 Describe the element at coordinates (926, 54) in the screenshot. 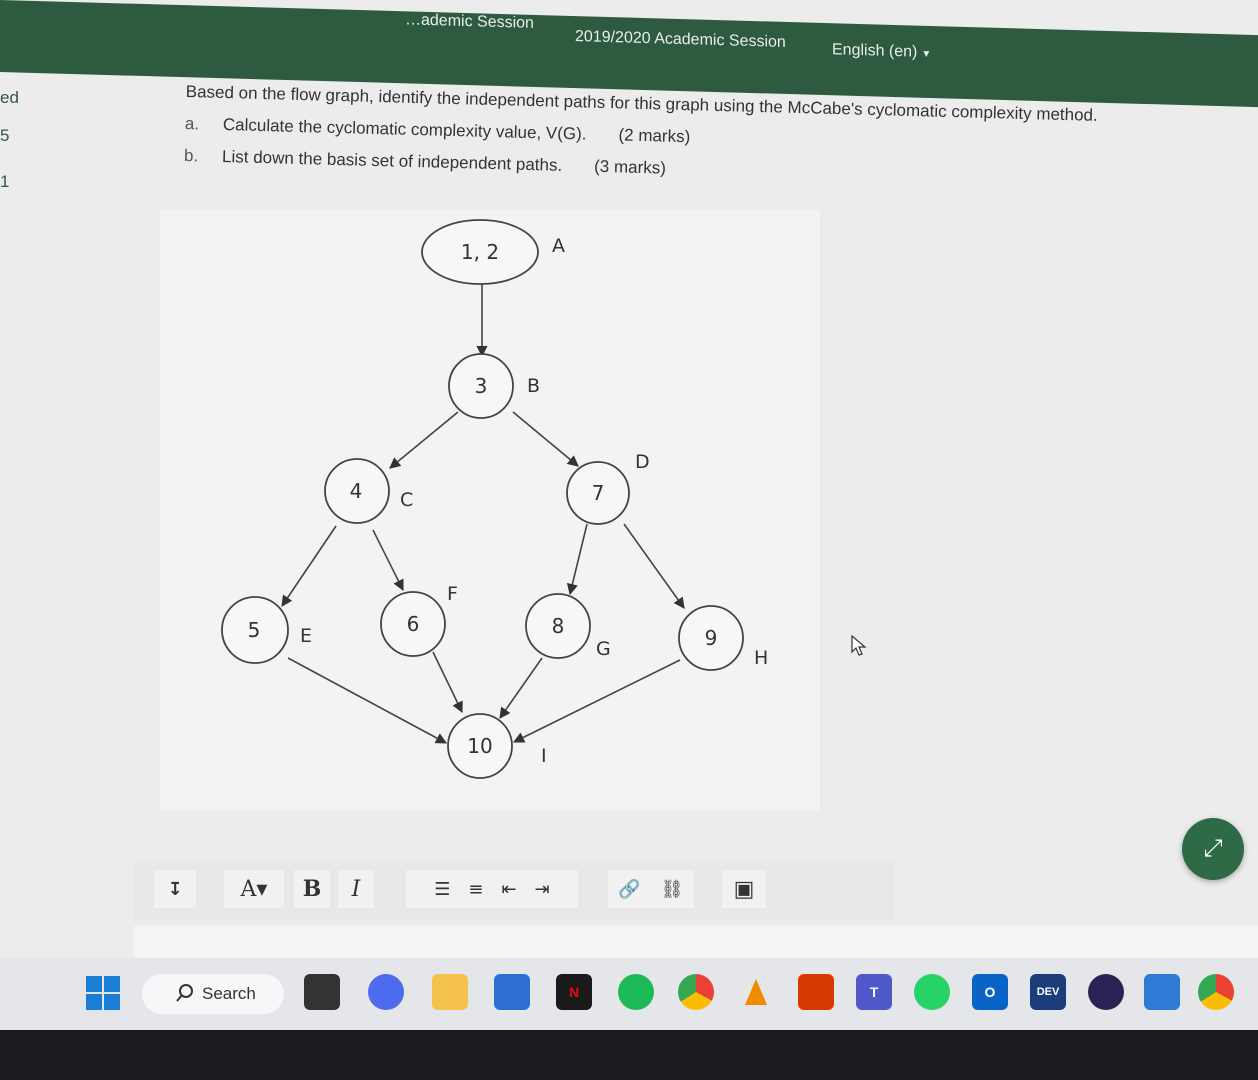

I see `chevron-down-icon: ▼` at that location.